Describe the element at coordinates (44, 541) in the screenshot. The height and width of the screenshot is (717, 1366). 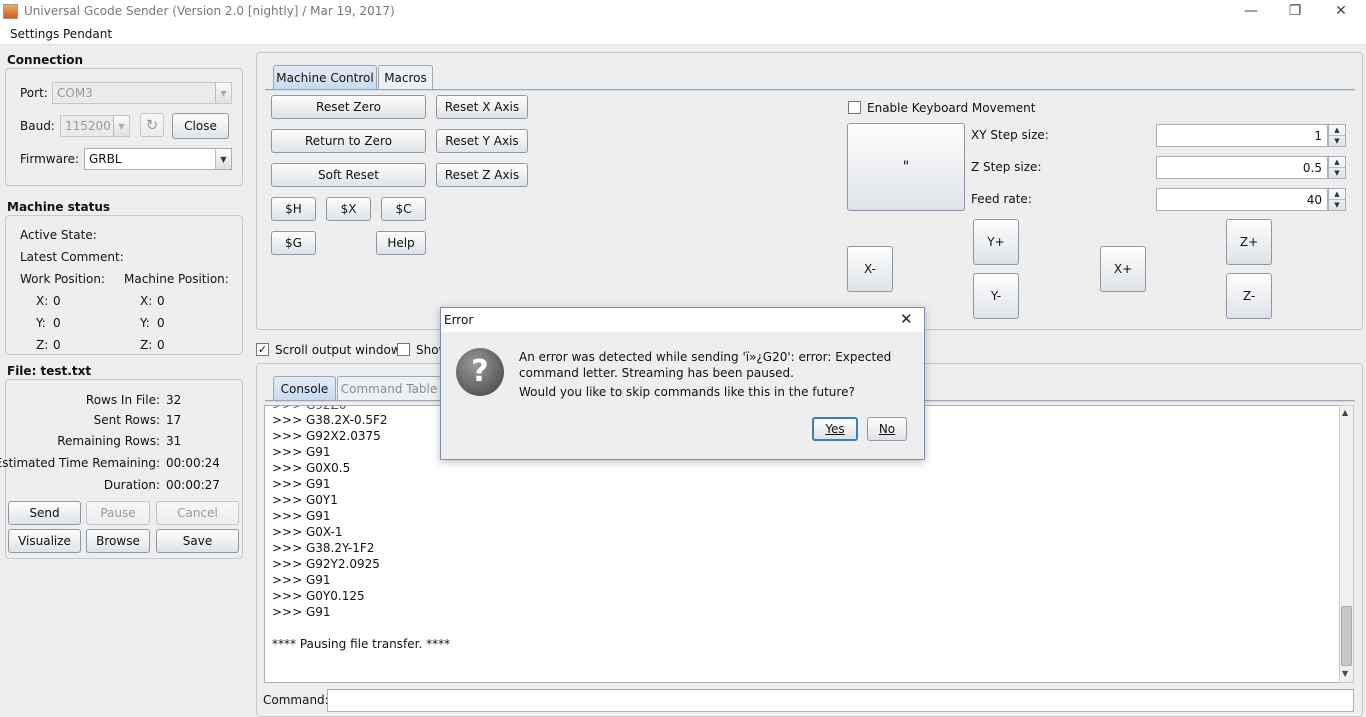
I see `visualize-button: Visualize` at that location.